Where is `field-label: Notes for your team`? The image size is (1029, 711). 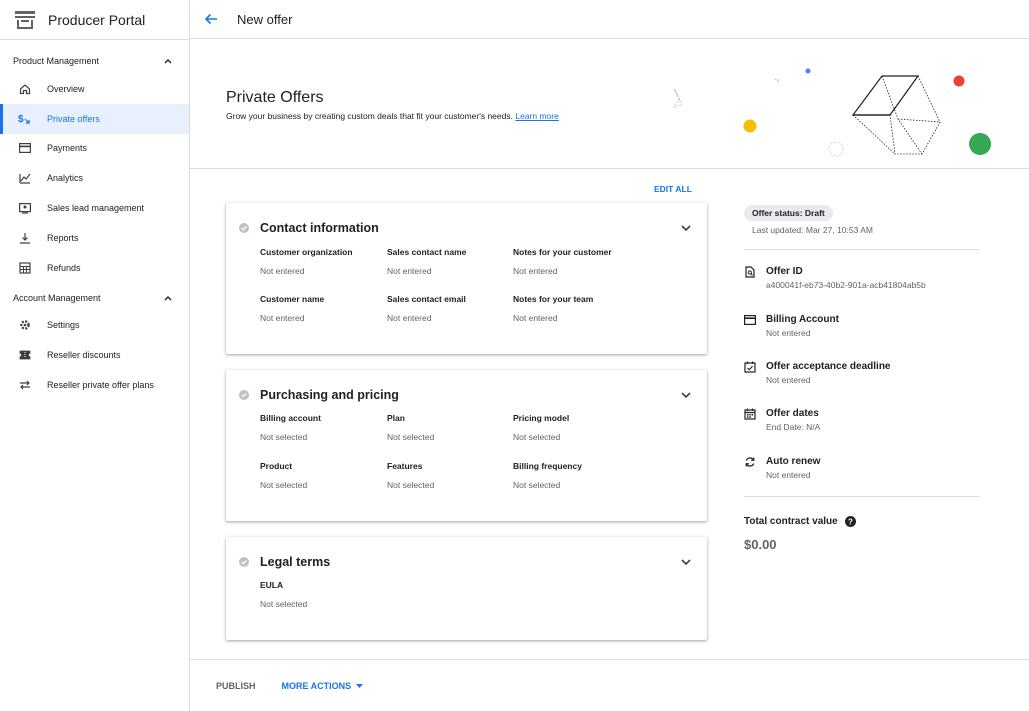 field-label: Notes for your team is located at coordinates (553, 299).